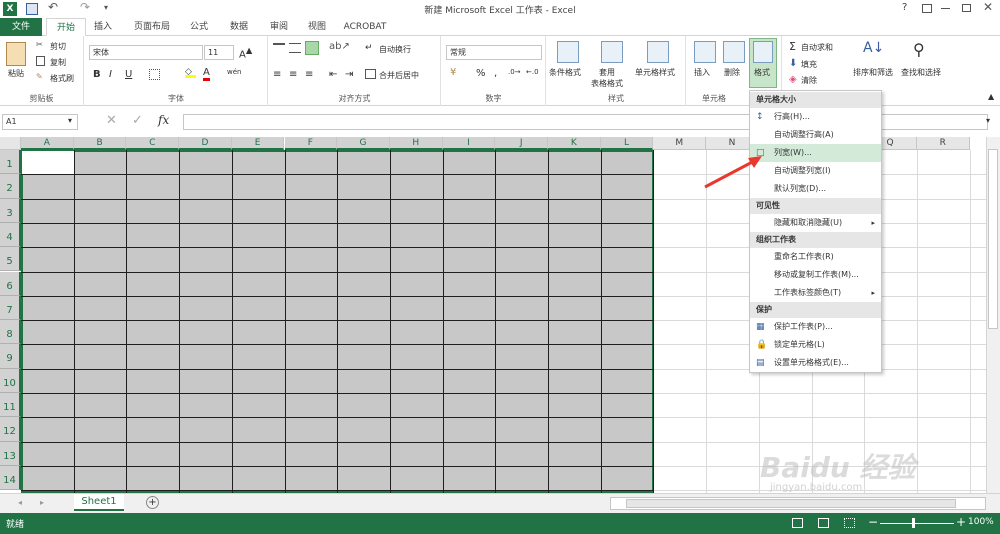 This screenshot has height=534, width=1000. I want to click on row-header-2: 2, so click(10, 186).